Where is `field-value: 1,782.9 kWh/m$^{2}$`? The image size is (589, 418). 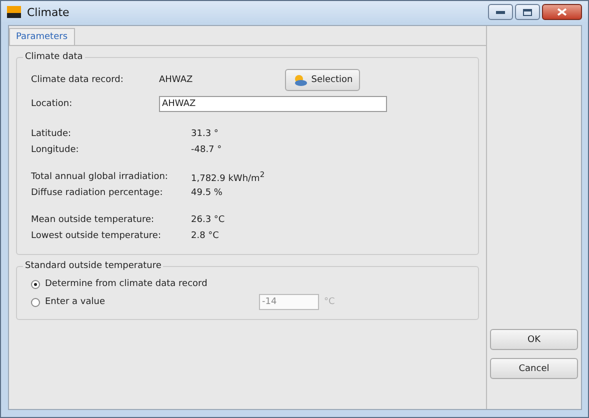 field-value: 1,782.9 kWh/m$^{2}$ is located at coordinates (228, 177).